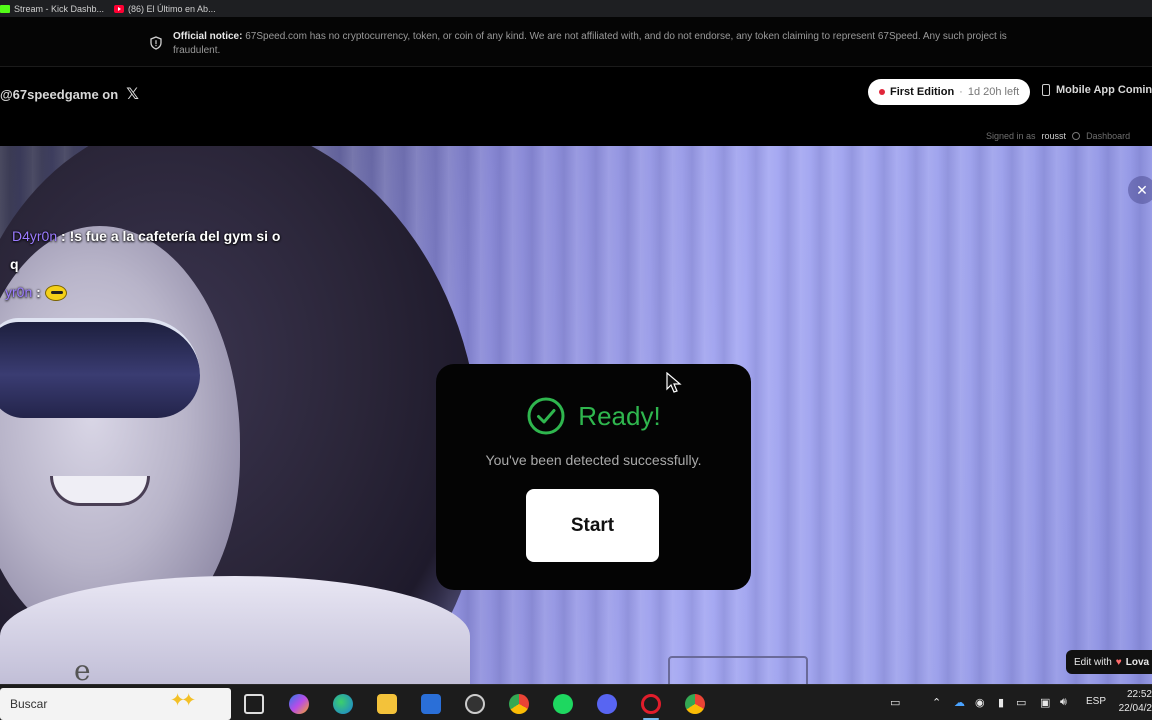 This screenshot has width=1152, height=720. I want to click on signed-in-info: Signed in as rousst Dashboard, so click(1058, 136).